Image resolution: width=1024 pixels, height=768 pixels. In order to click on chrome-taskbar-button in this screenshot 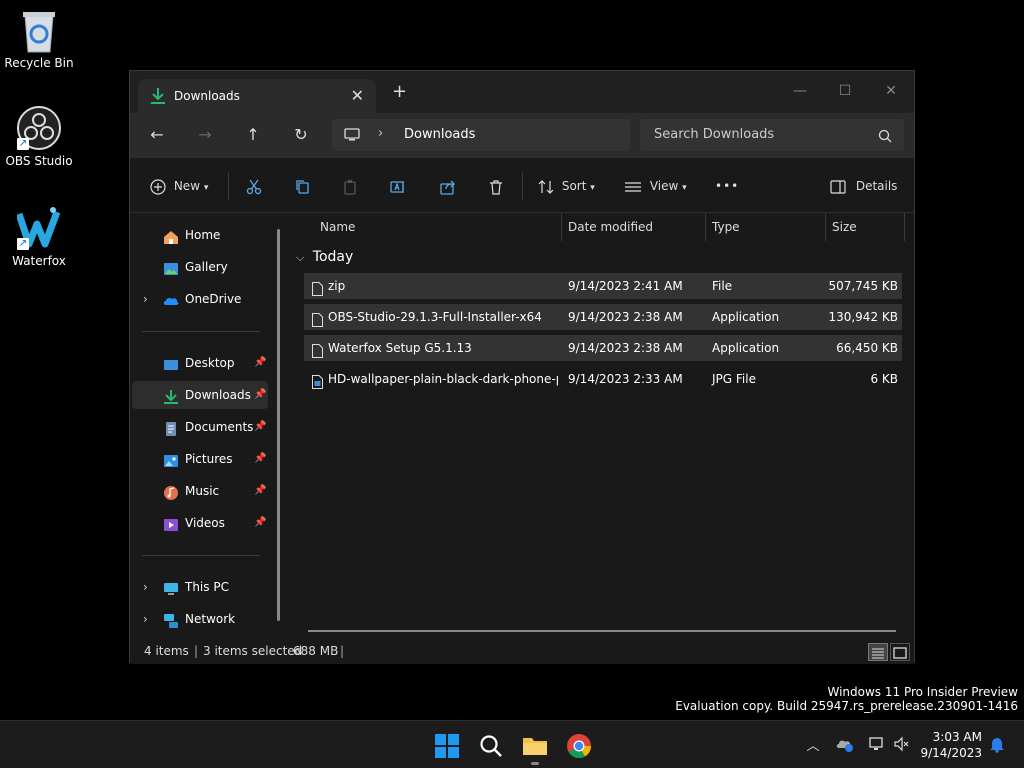, I will do `click(579, 746)`.